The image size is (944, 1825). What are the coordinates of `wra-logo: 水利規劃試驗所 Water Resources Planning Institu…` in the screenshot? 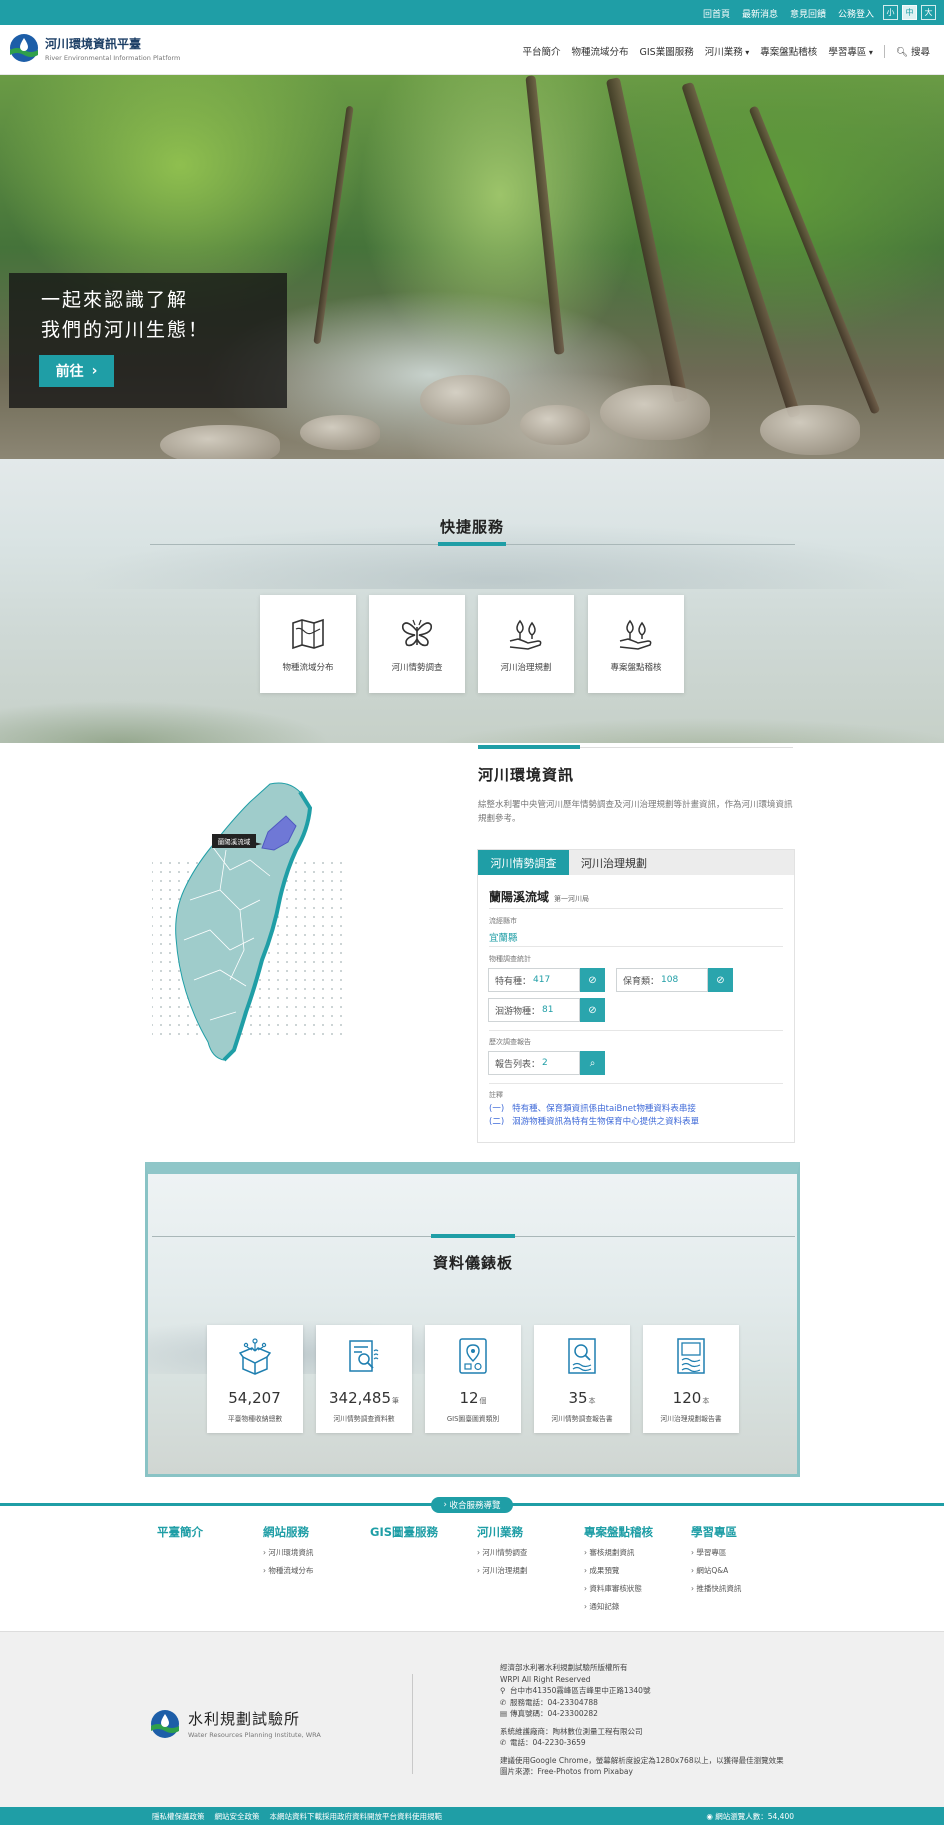 It's located at (235, 1723).